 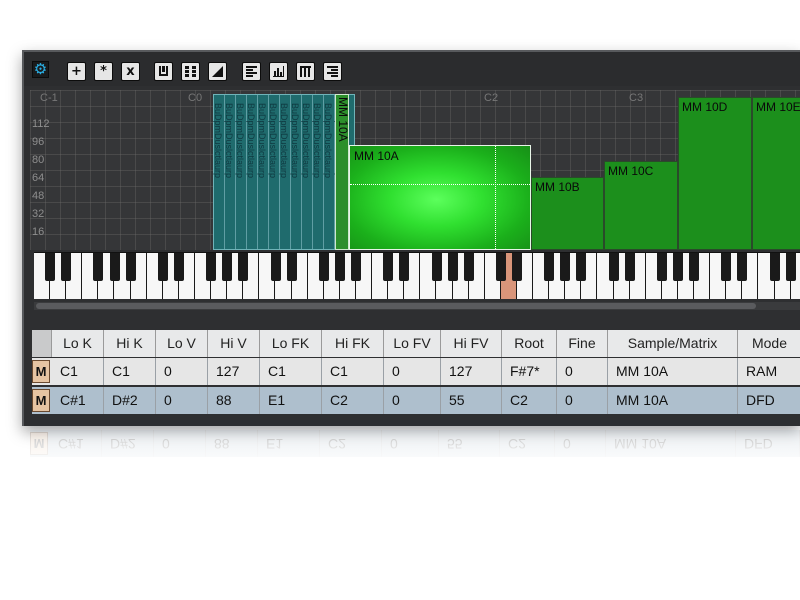 I want to click on single-key-button, so click(x=163, y=71).